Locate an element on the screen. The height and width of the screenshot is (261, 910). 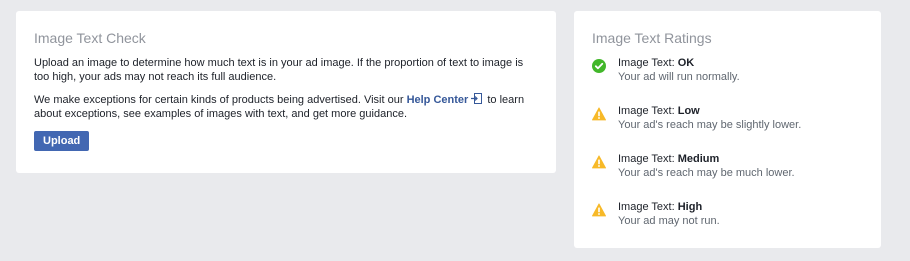
rating-high-text: Image Text: High Your ad may not run. is located at coordinates (669, 214).